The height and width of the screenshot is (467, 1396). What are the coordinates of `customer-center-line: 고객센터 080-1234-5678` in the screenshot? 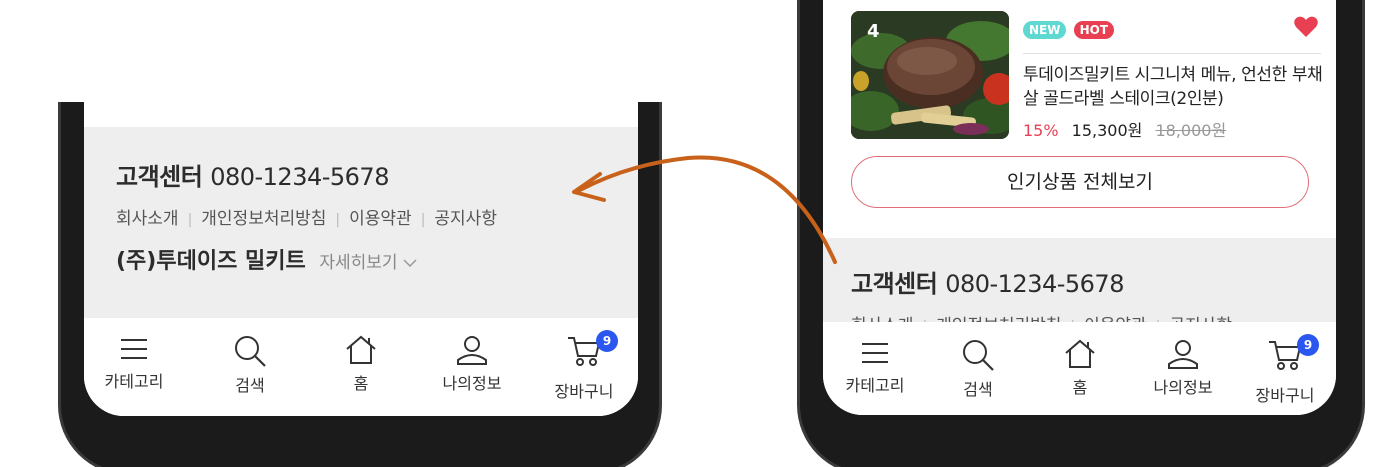 It's located at (1093, 281).